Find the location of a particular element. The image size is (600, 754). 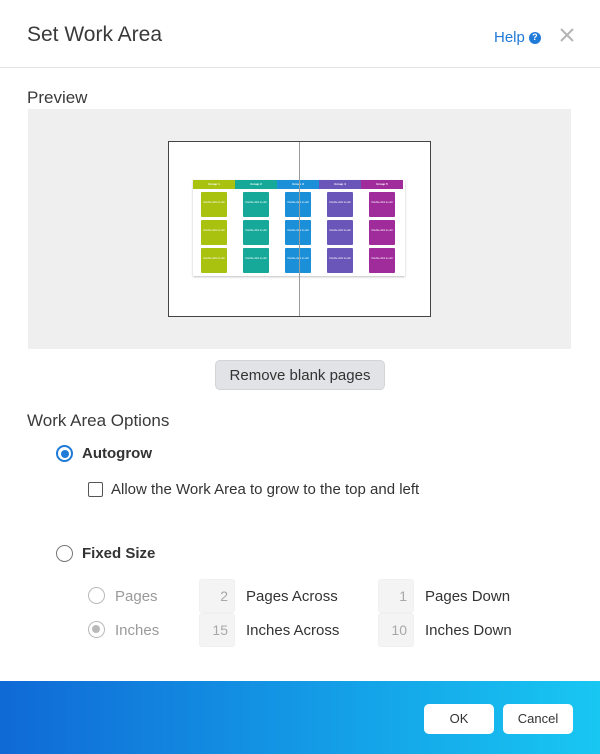

inches-across-input: 15 is located at coordinates (217, 630).